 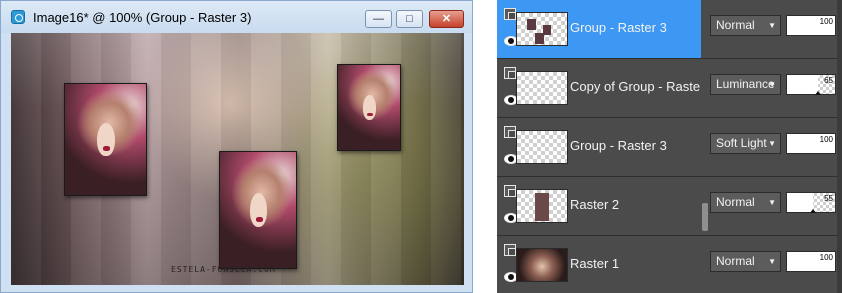 What do you see at coordinates (409, 19) in the screenshot?
I see `maximize-button: □` at bounding box center [409, 19].